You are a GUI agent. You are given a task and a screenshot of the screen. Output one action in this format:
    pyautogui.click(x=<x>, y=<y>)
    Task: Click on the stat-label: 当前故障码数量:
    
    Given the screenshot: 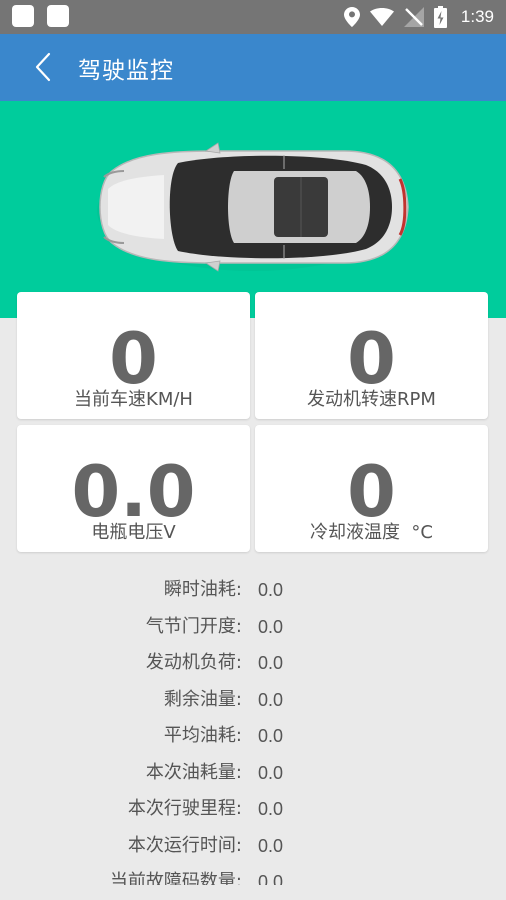 What is the action you would take?
    pyautogui.click(x=175, y=878)
    